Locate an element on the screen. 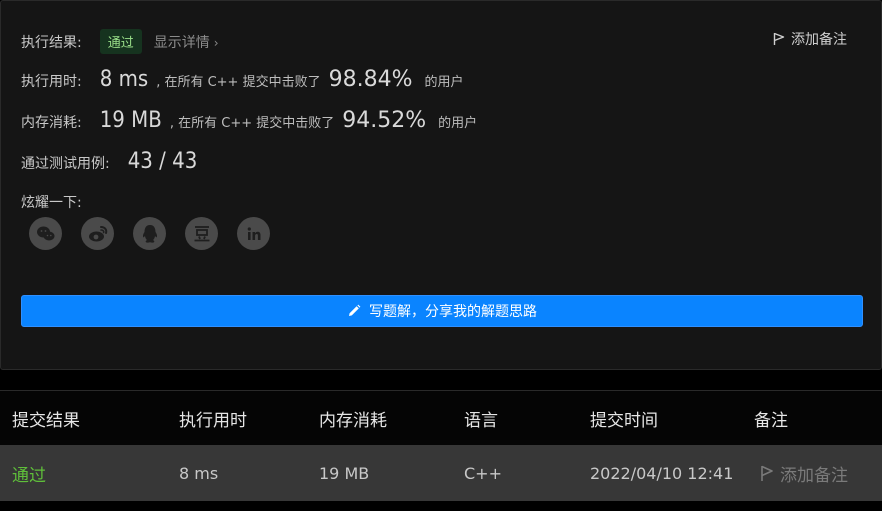  testcases-row: 通过测试用例: 43 / 43 is located at coordinates (109, 161).